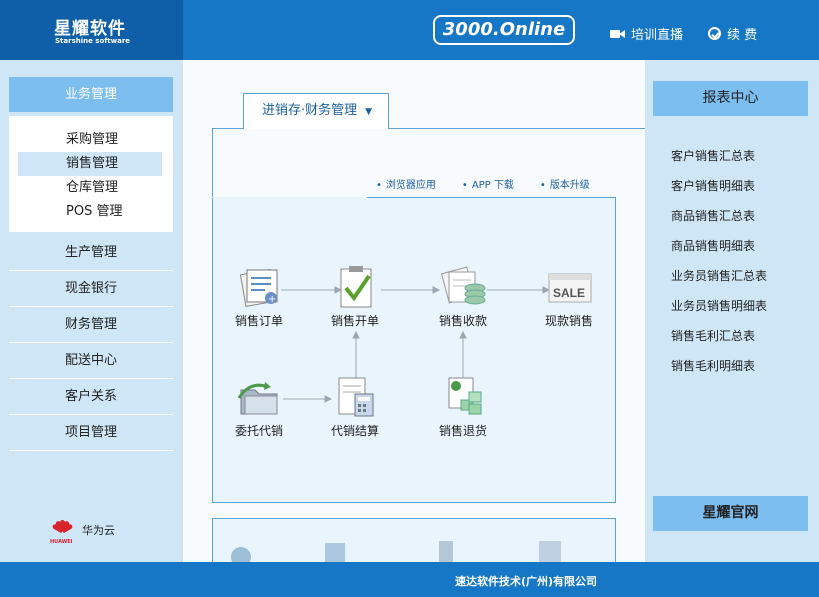 The image size is (819, 597). I want to click on footer: 速达软件技术(广州)有限公司, so click(409, 579).